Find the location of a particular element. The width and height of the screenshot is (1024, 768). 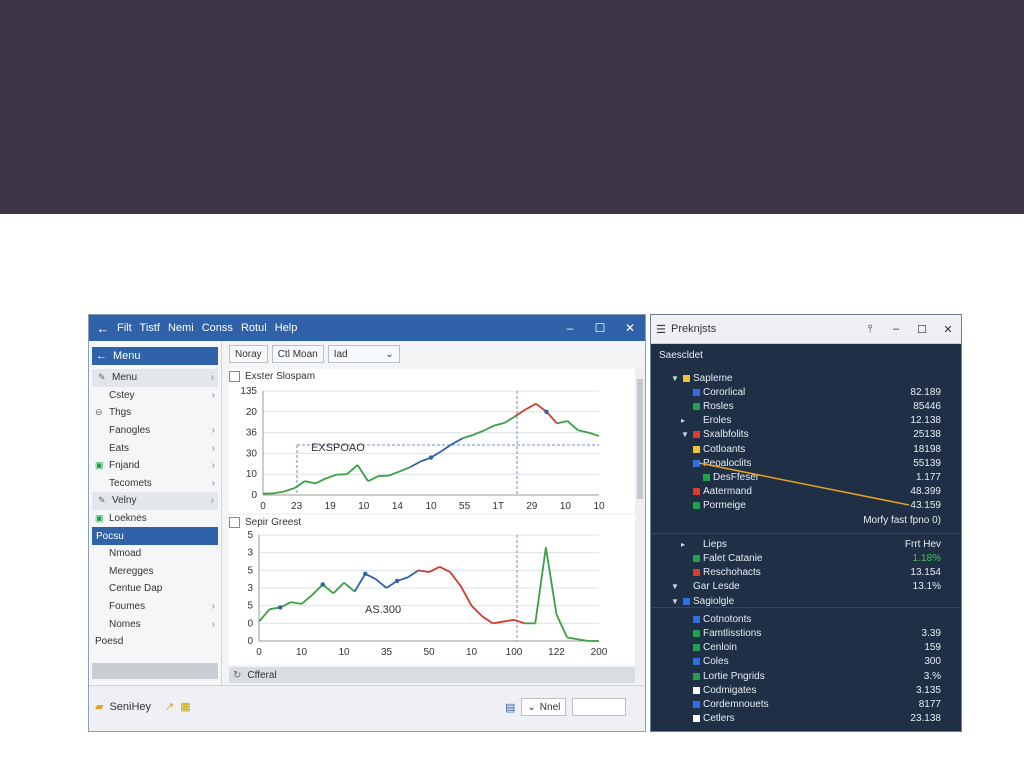

sidebar-item: Fanogles › is located at coordinates (155, 431).